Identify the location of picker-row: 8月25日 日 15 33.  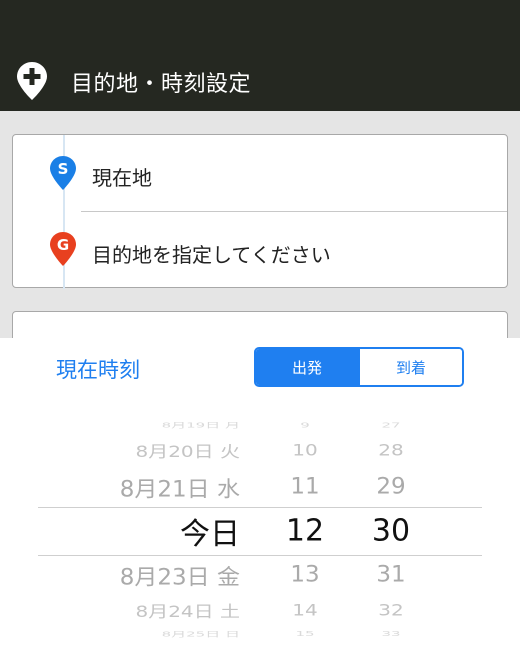
(260, 634).